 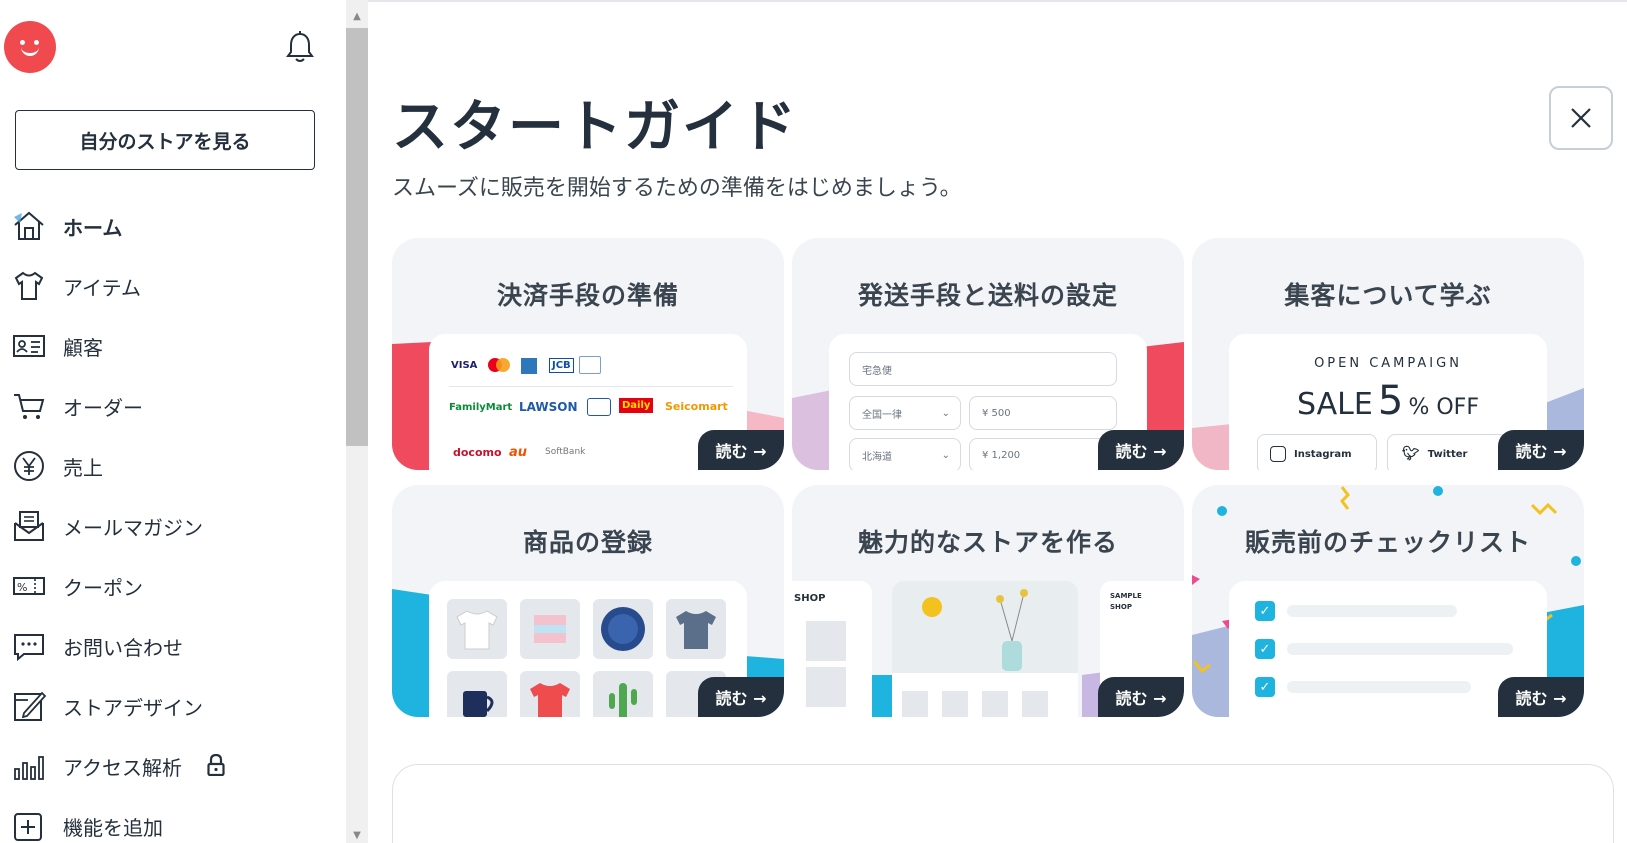 What do you see at coordinates (1411, 454) in the screenshot?
I see `twitter-icon: 🐦︎` at bounding box center [1411, 454].